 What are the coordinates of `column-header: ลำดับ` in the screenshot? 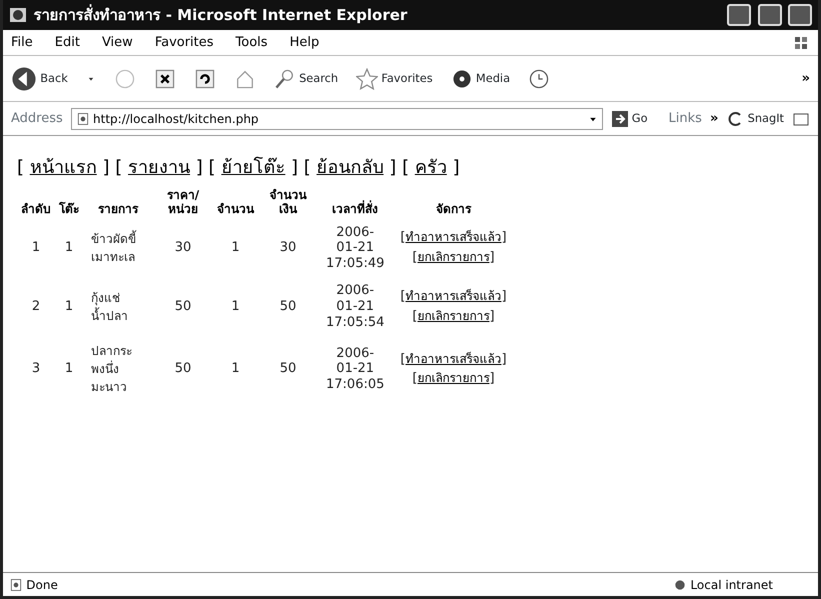 It's located at (36, 209).